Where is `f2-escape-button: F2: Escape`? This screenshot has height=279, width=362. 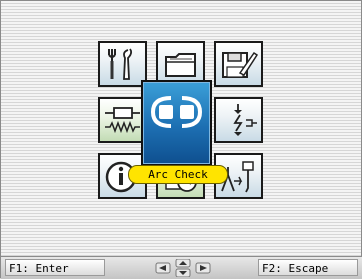
f2-escape-button: F2: Escape is located at coordinates (308, 267).